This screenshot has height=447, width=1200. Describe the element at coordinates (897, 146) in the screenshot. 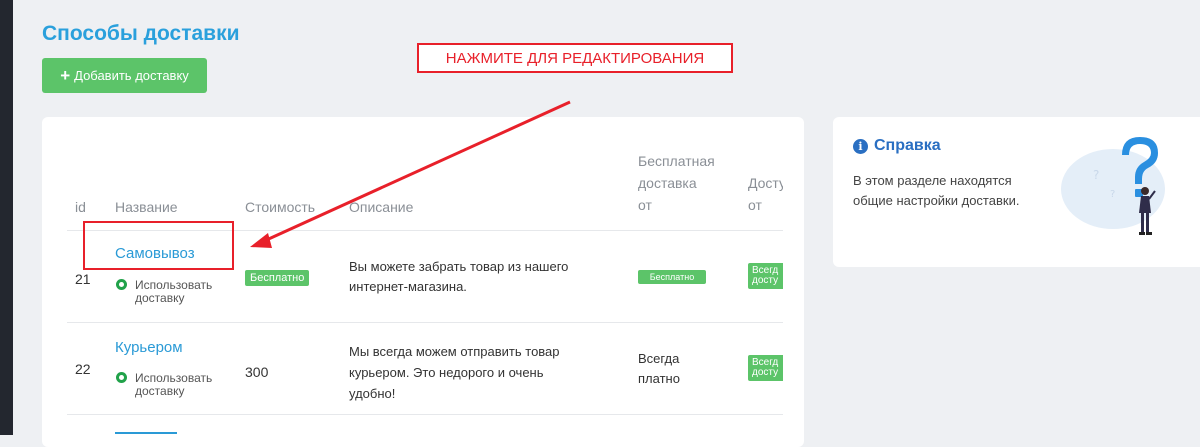

I see `help-title: i Справка` at that location.